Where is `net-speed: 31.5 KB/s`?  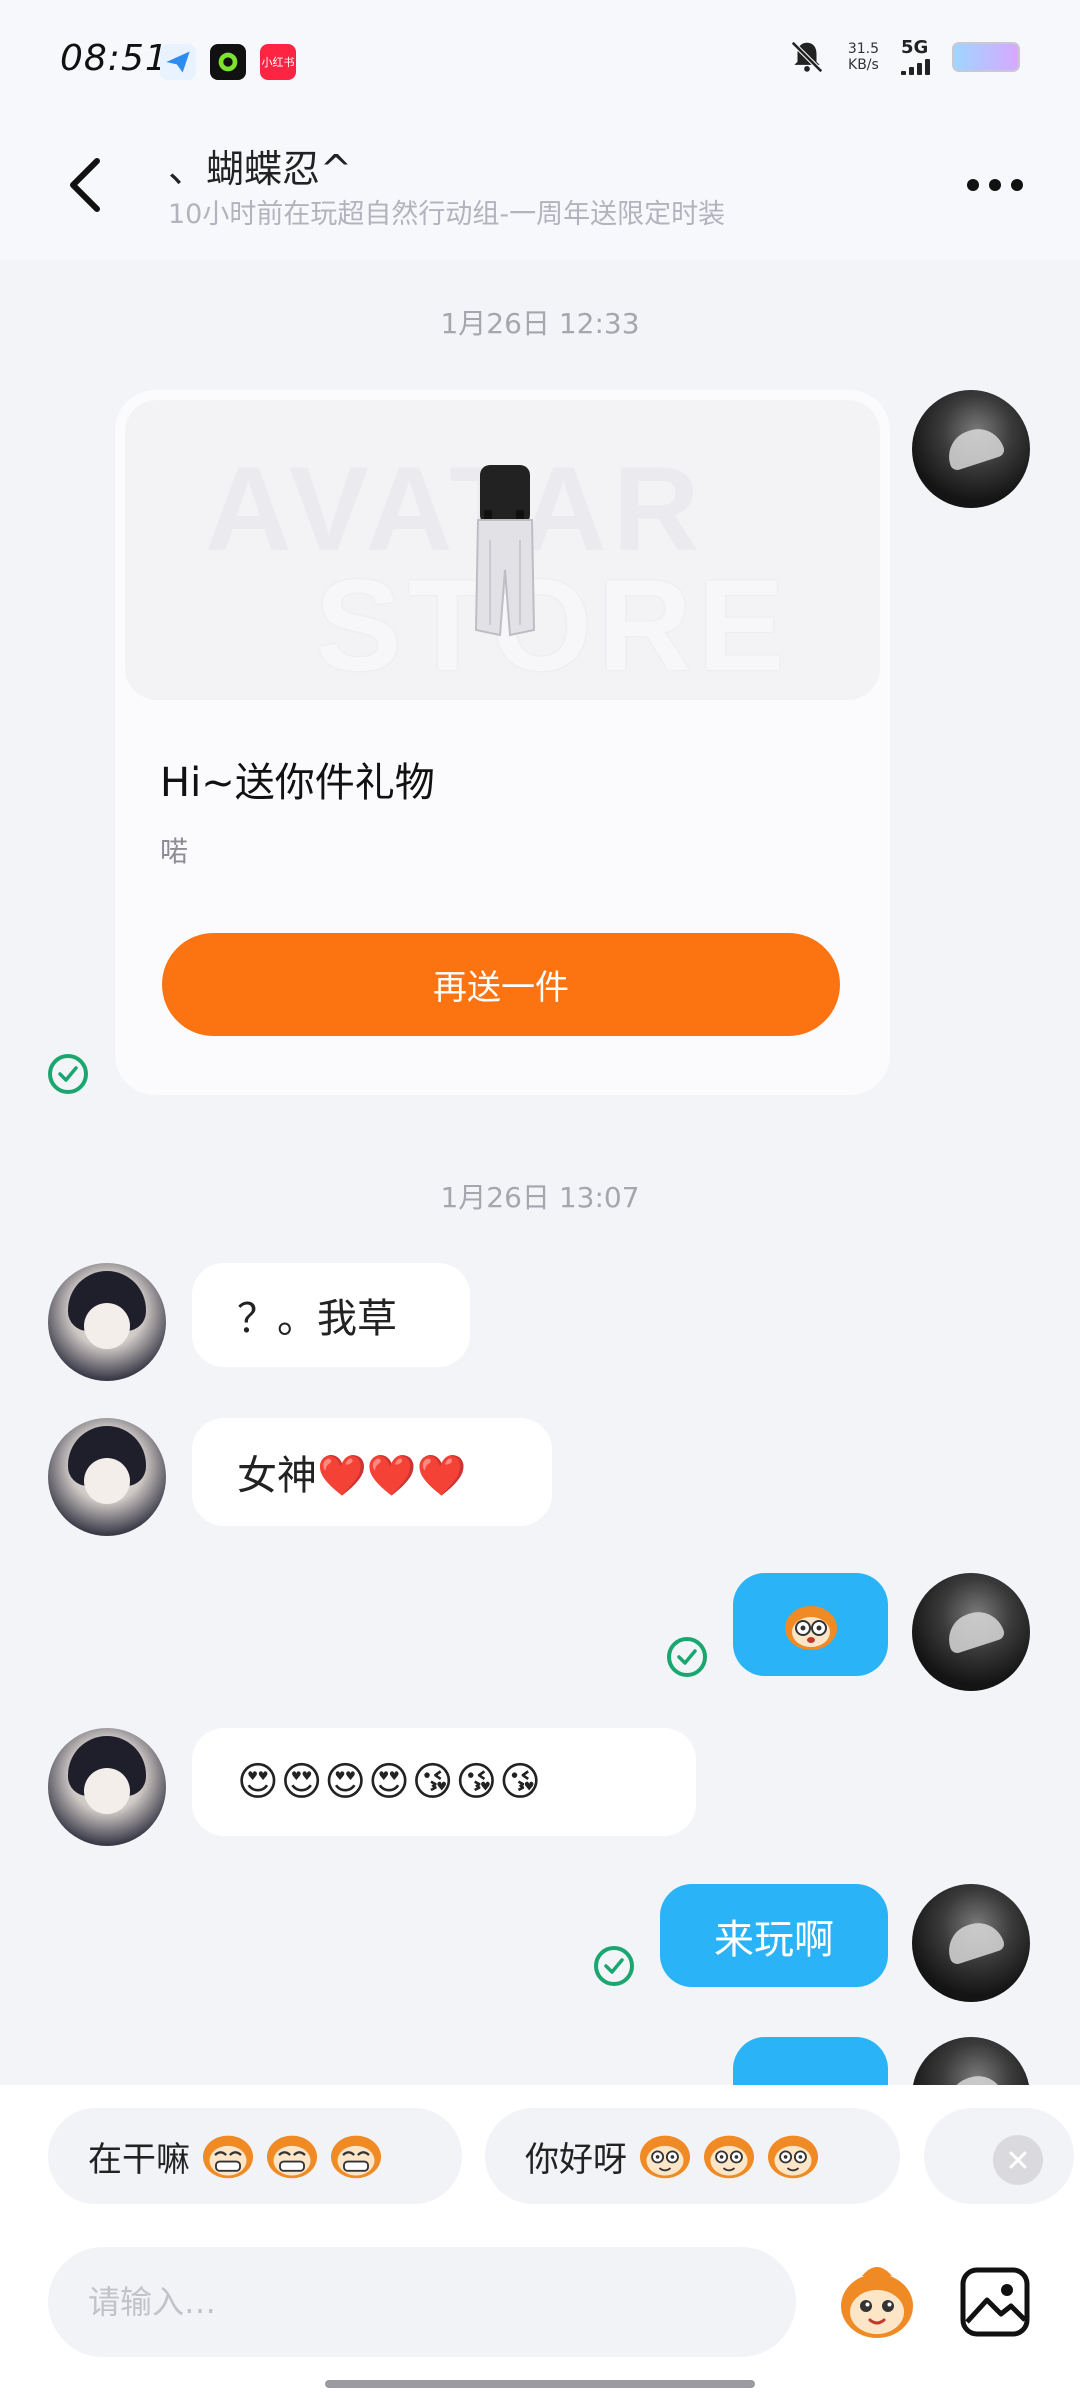 net-speed: 31.5 KB/s is located at coordinates (863, 57).